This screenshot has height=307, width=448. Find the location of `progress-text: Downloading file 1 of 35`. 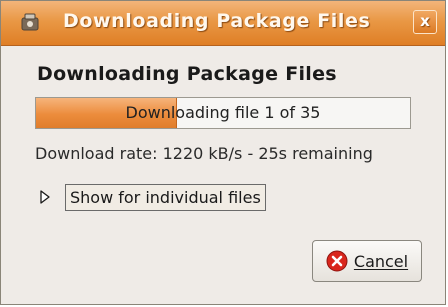

progress-text: Downloading file 1 of 35 is located at coordinates (223, 112).